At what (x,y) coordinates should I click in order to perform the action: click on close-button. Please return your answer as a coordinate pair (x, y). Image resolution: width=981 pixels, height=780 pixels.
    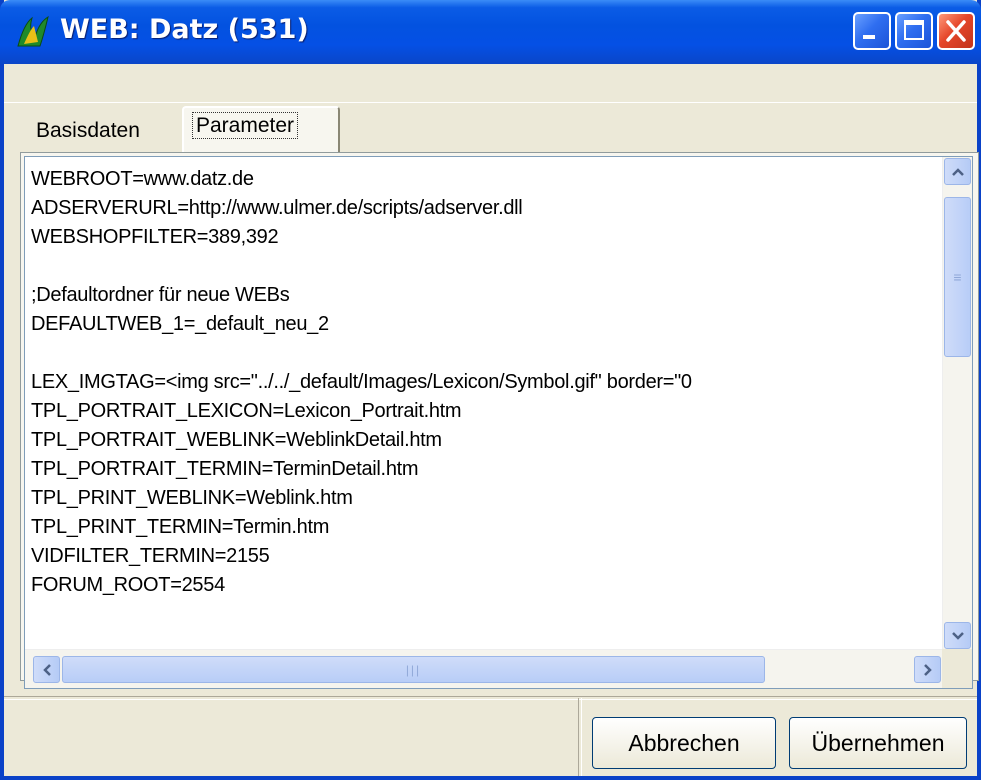
    Looking at the image, I should click on (956, 31).